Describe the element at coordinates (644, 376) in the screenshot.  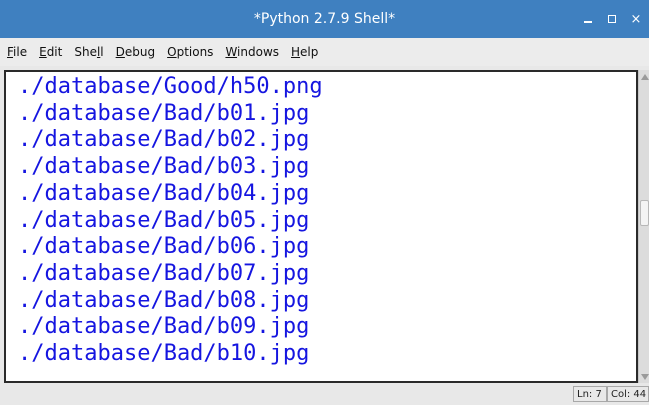
I see `scroll-down-arrow-icon` at that location.